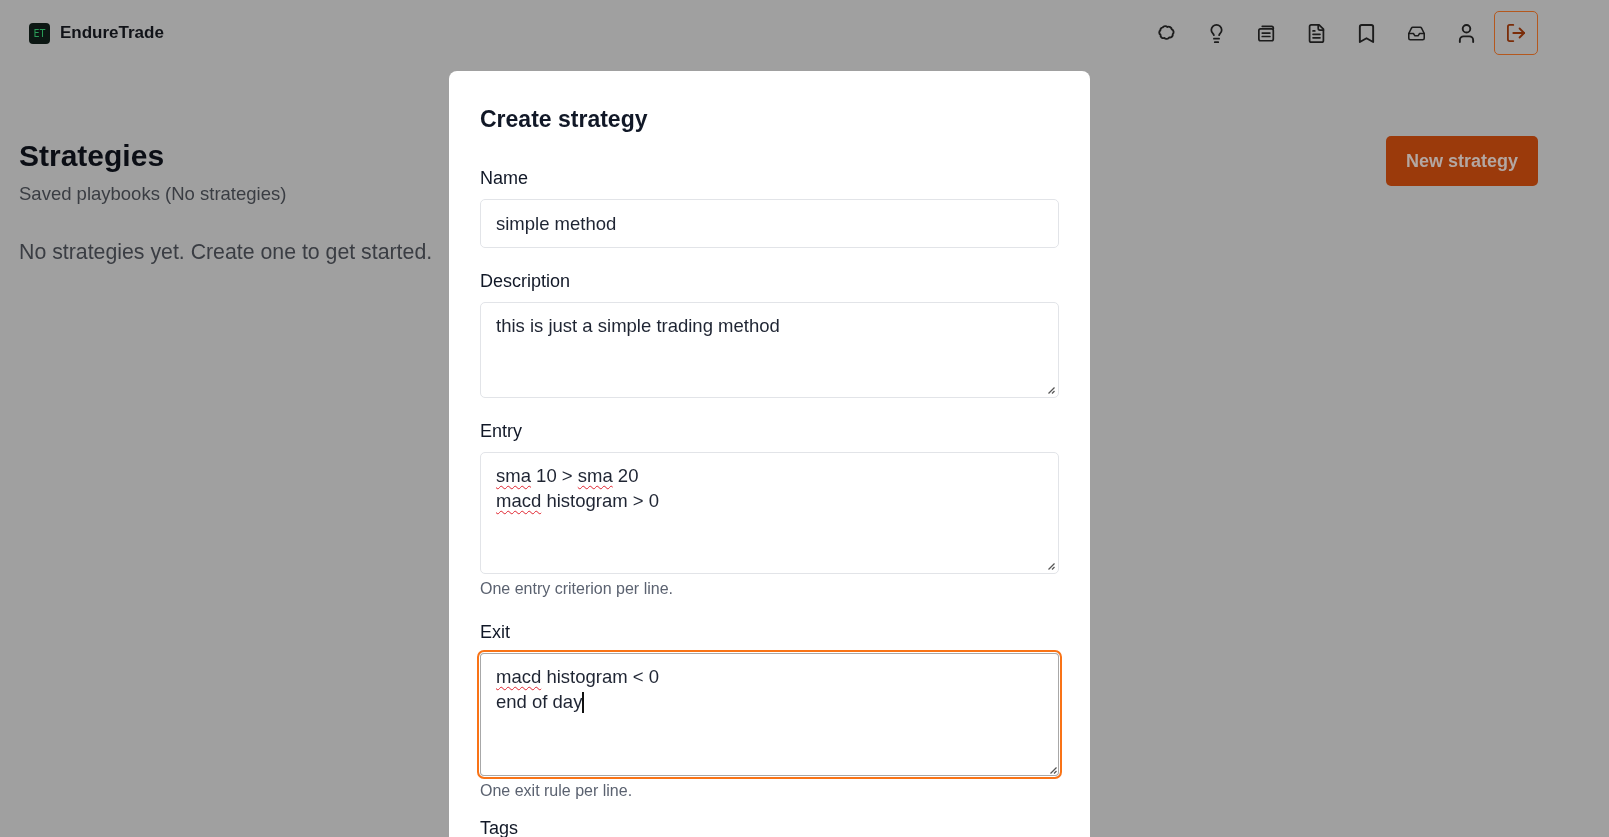 The image size is (1609, 837). What do you see at coordinates (153, 194) in the screenshot?
I see `page-subtitle: Saved playbooks (No strategies)` at bounding box center [153, 194].